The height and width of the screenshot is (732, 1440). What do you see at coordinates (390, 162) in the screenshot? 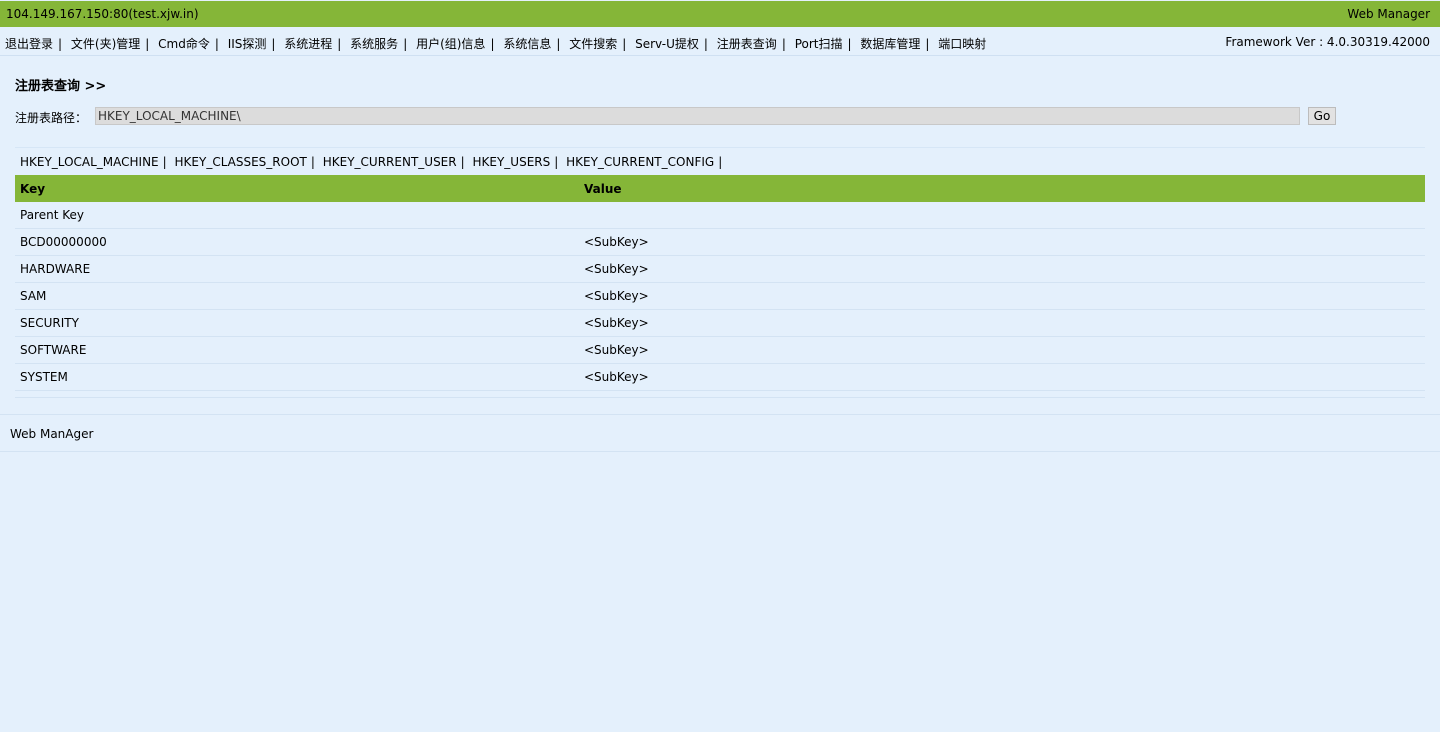
I see `hive-link-current-user: HKEY_CURRENT_USER` at bounding box center [390, 162].